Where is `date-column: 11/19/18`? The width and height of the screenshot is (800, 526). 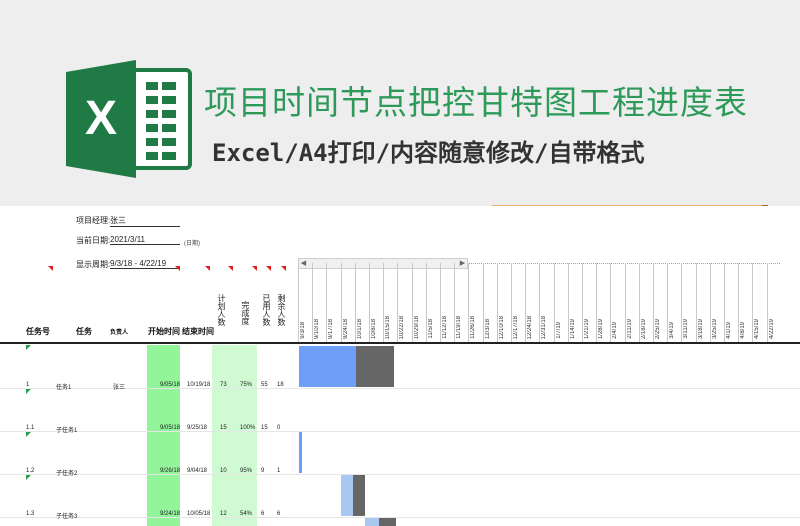 date-column: 11/19/18 is located at coordinates (461, 303).